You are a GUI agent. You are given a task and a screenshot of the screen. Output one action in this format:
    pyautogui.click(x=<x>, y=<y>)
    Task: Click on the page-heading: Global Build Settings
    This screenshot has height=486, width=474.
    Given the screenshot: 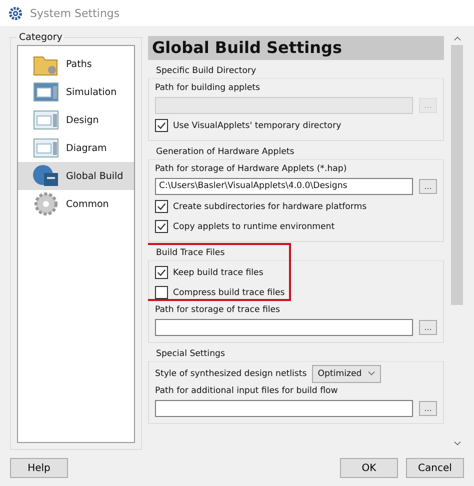 What is the action you would take?
    pyautogui.click(x=296, y=48)
    